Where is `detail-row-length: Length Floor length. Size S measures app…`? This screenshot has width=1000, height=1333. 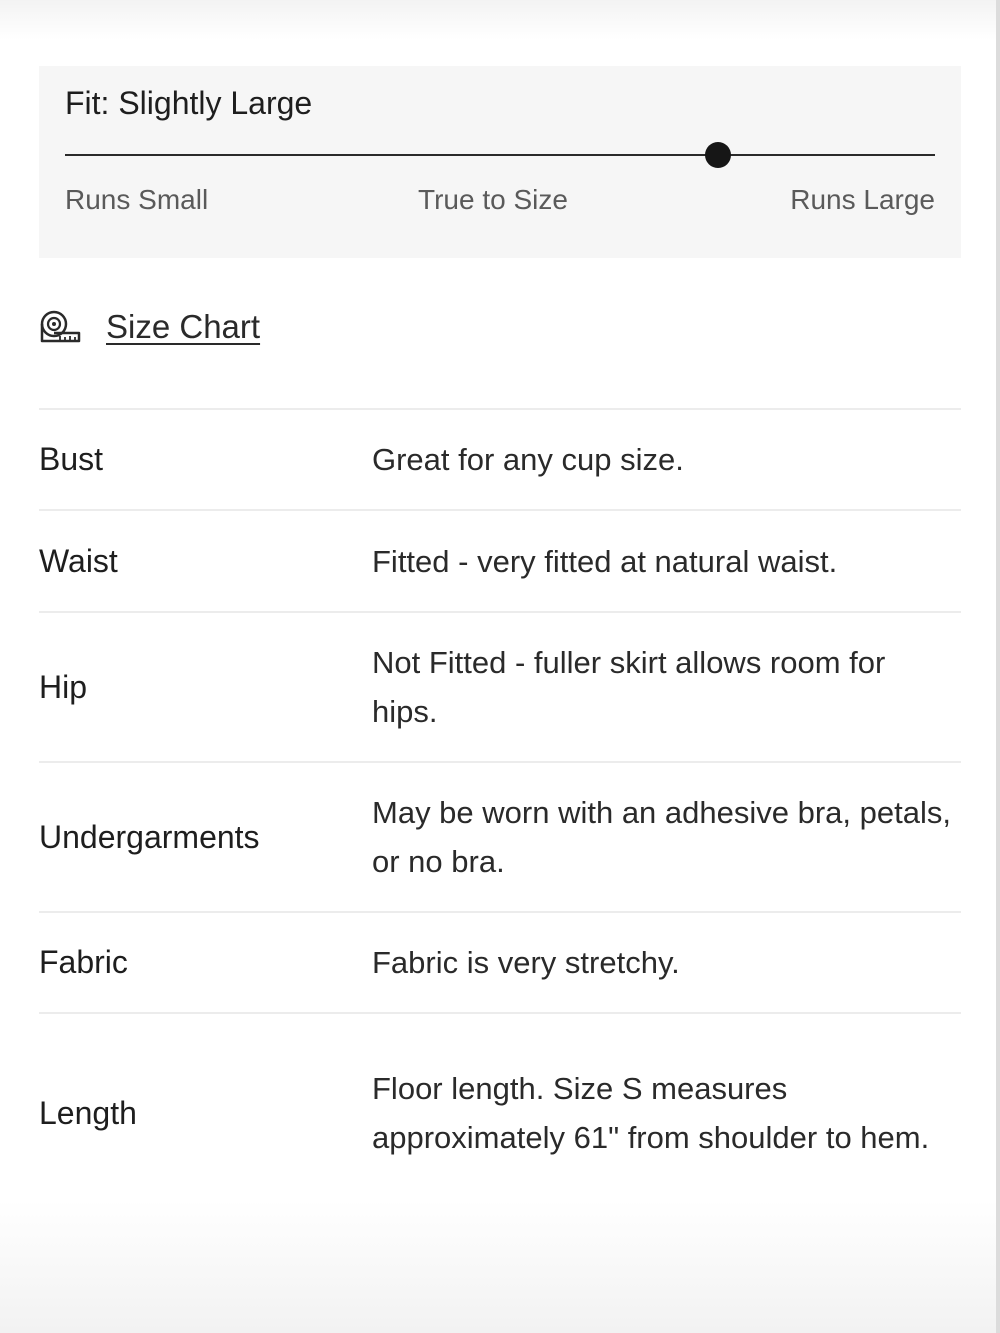
detail-row-length: Length Floor length. Size S measures app… is located at coordinates (500, 1112).